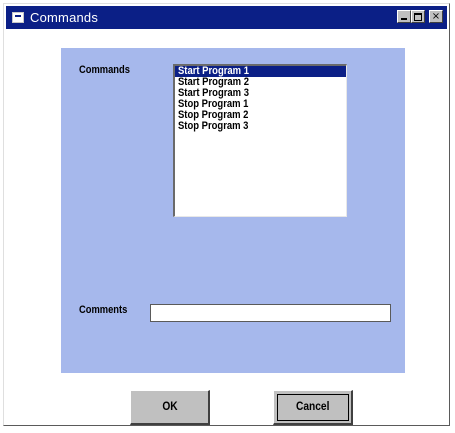 The width and height of the screenshot is (455, 433). What do you see at coordinates (104, 70) in the screenshot?
I see `commands-label: Commands` at bounding box center [104, 70].